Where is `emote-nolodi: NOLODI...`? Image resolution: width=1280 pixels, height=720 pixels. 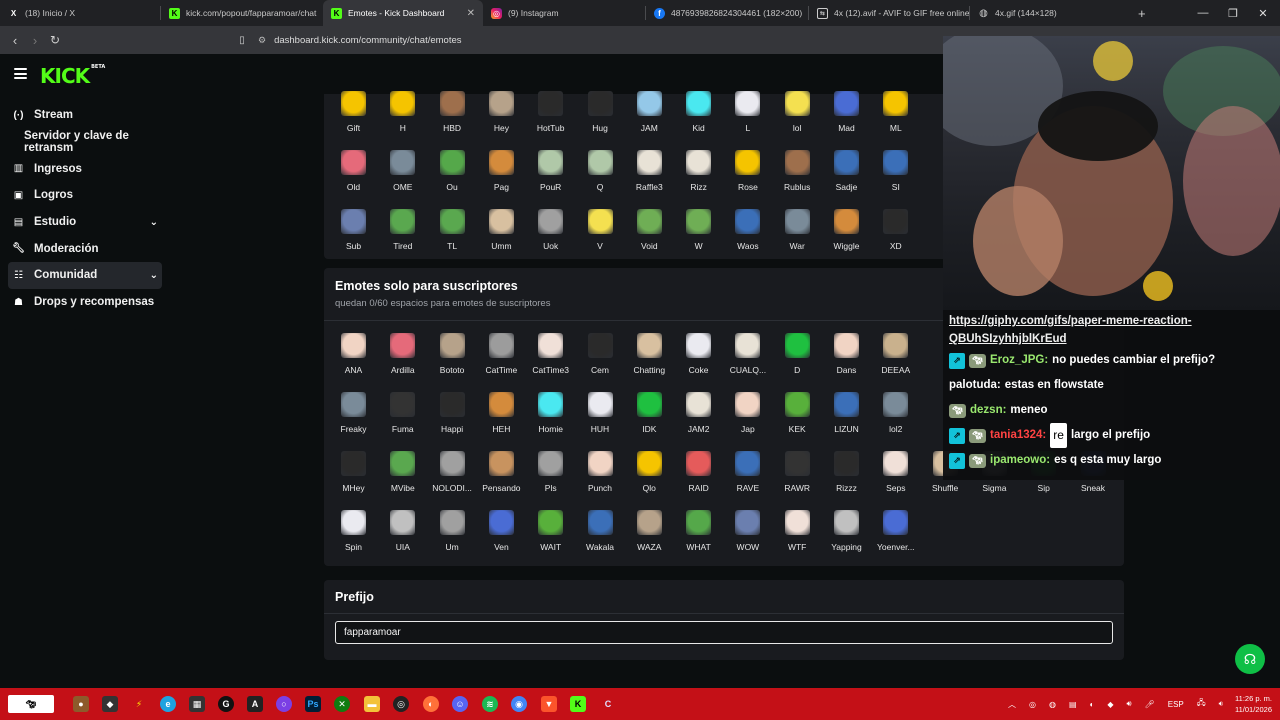 emote-nolodi: NOLODI... is located at coordinates (452, 474).